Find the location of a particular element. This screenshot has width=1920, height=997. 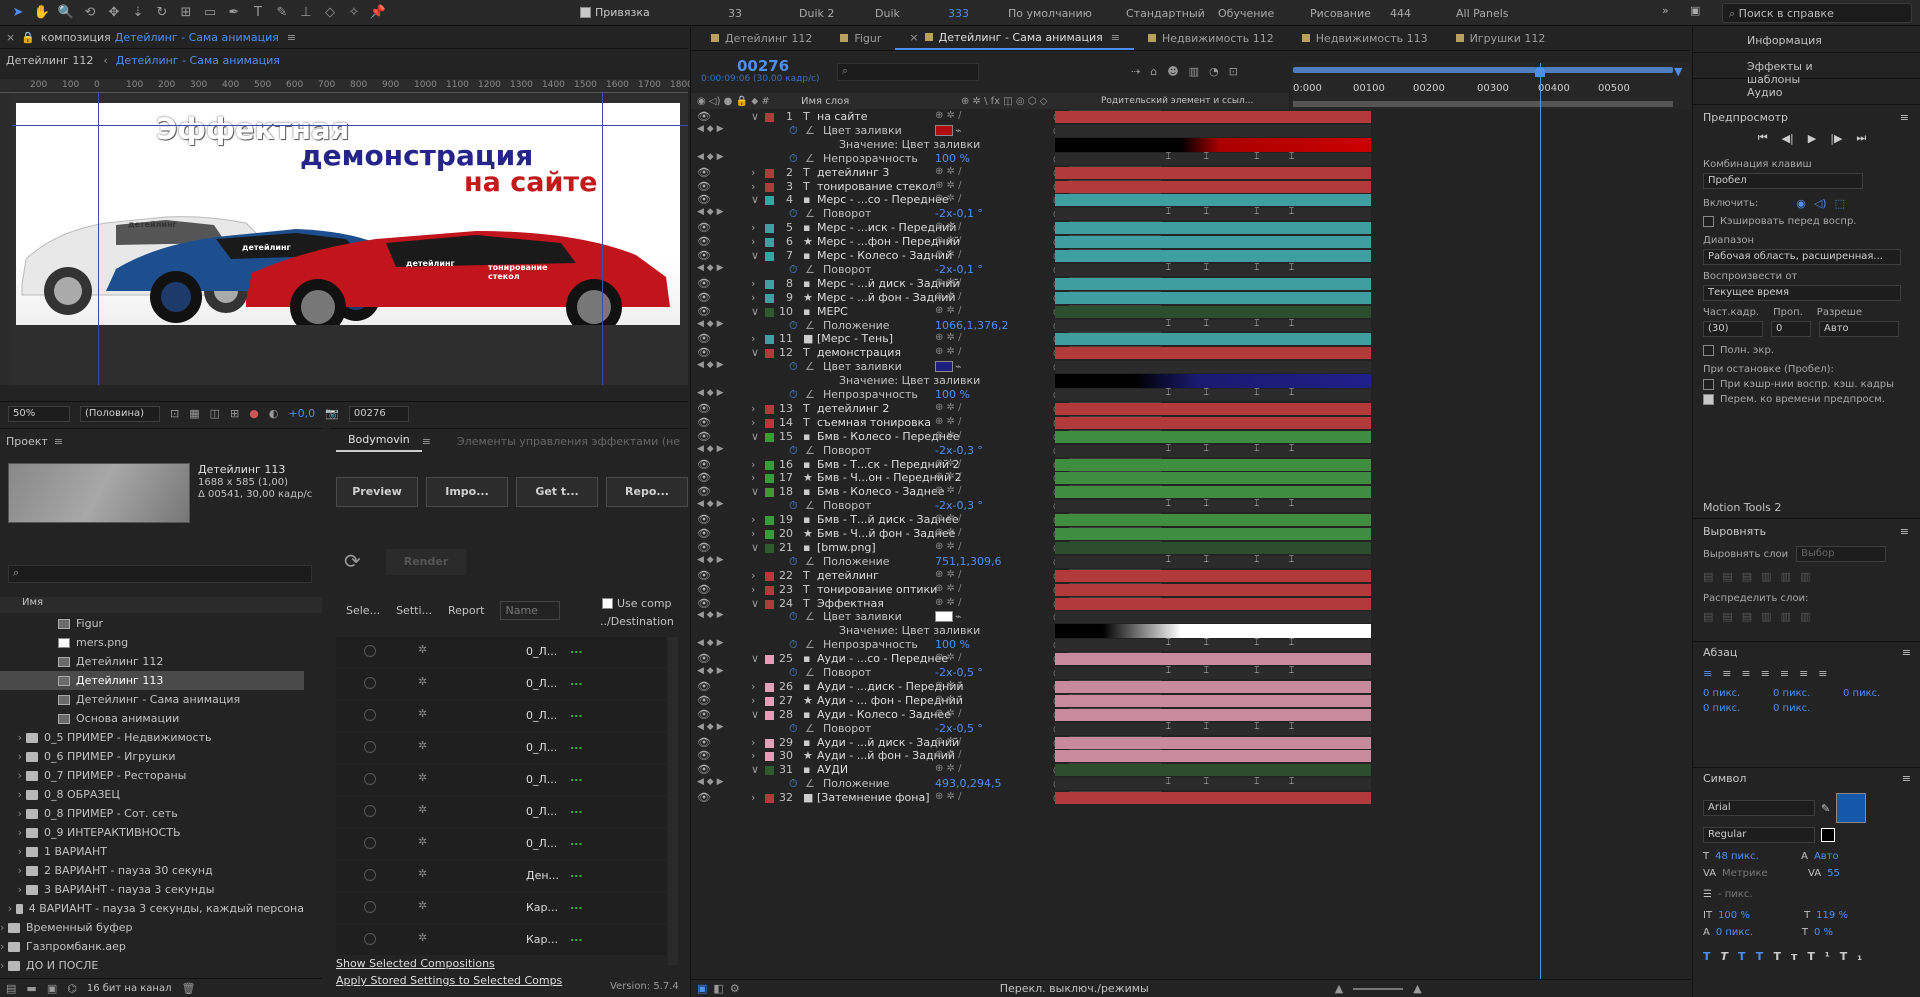

keyframe-nav-icon: ◀ ◆ ▶ is located at coordinates (710, 504).